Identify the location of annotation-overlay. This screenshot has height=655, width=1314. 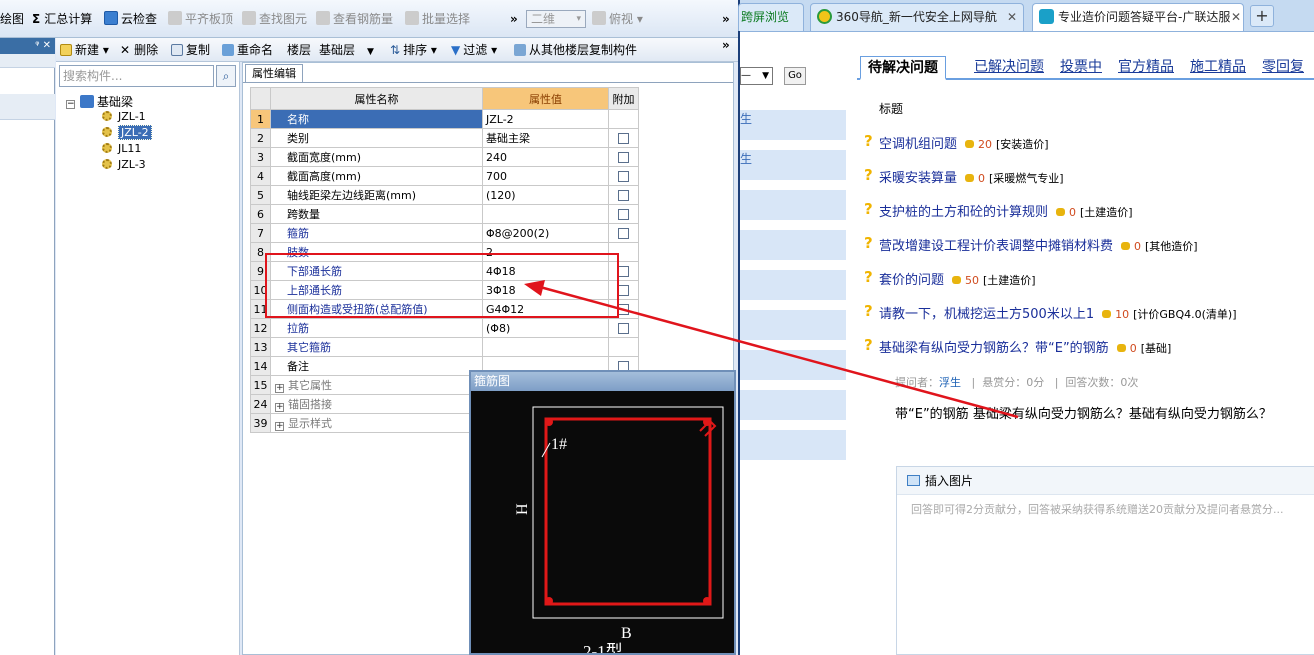
(642, 336).